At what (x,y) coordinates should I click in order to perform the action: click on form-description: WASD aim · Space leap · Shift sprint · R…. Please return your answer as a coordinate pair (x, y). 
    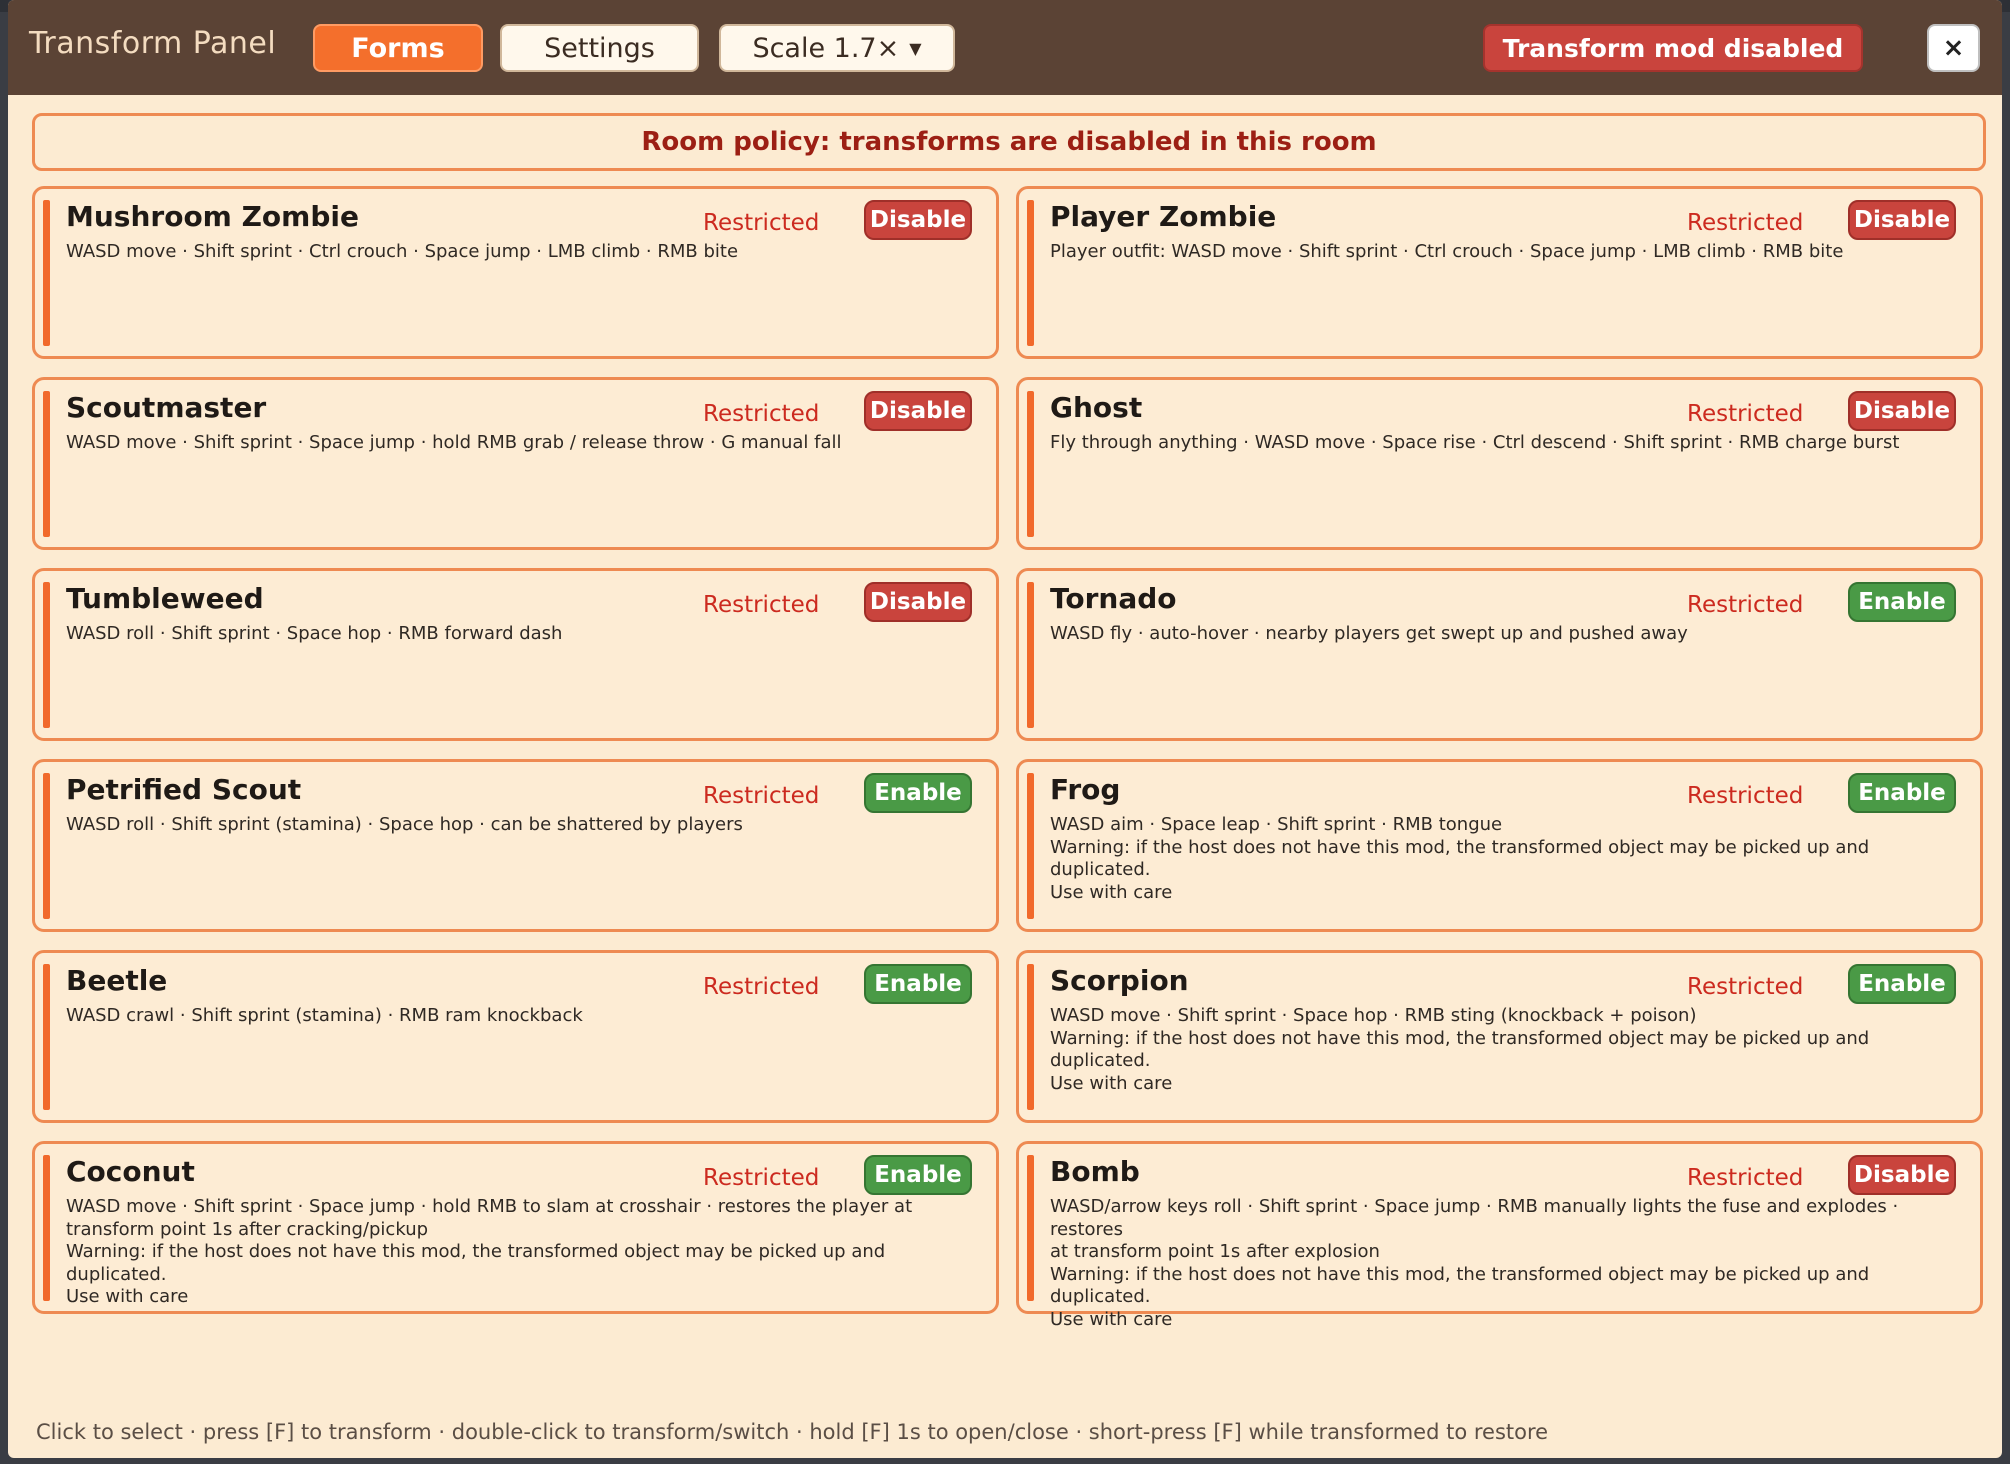
    Looking at the image, I should click on (1460, 858).